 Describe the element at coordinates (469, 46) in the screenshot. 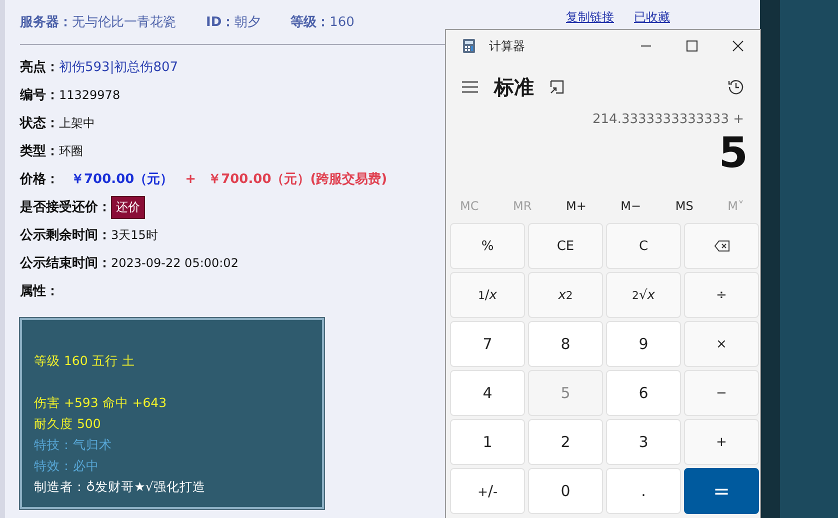

I see `calculator-icon` at that location.